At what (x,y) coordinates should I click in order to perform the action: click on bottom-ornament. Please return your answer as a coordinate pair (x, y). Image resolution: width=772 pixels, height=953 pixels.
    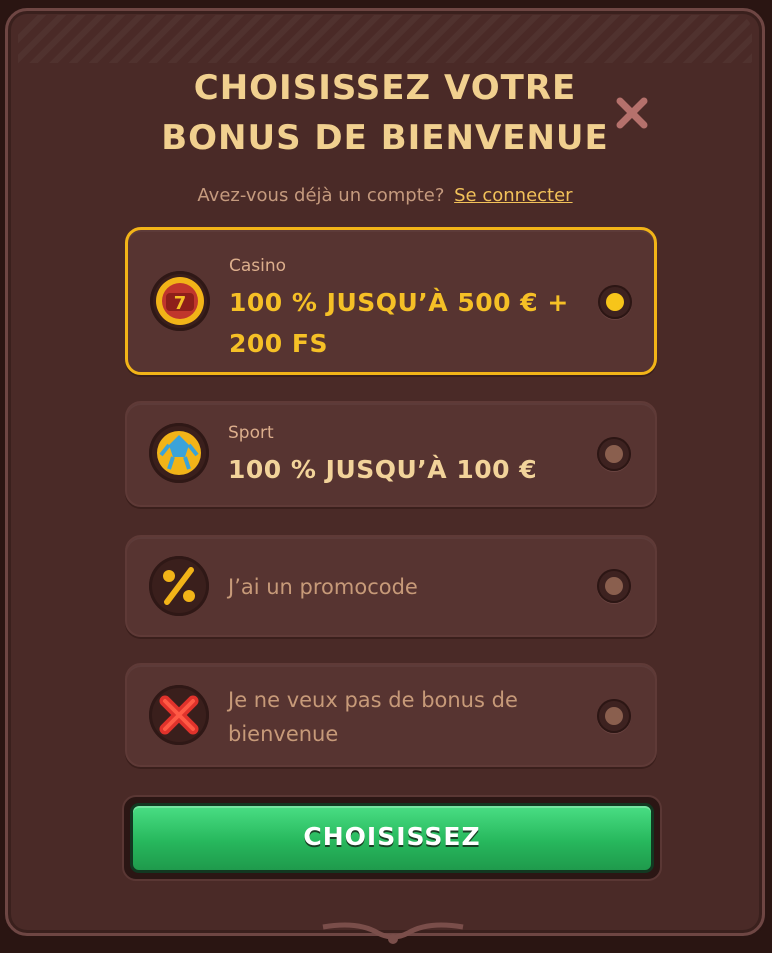
    Looking at the image, I should click on (393, 934).